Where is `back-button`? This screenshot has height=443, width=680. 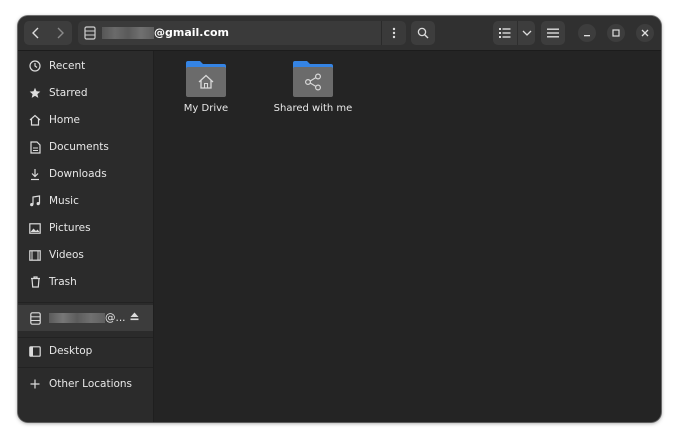
back-button is located at coordinates (36, 33).